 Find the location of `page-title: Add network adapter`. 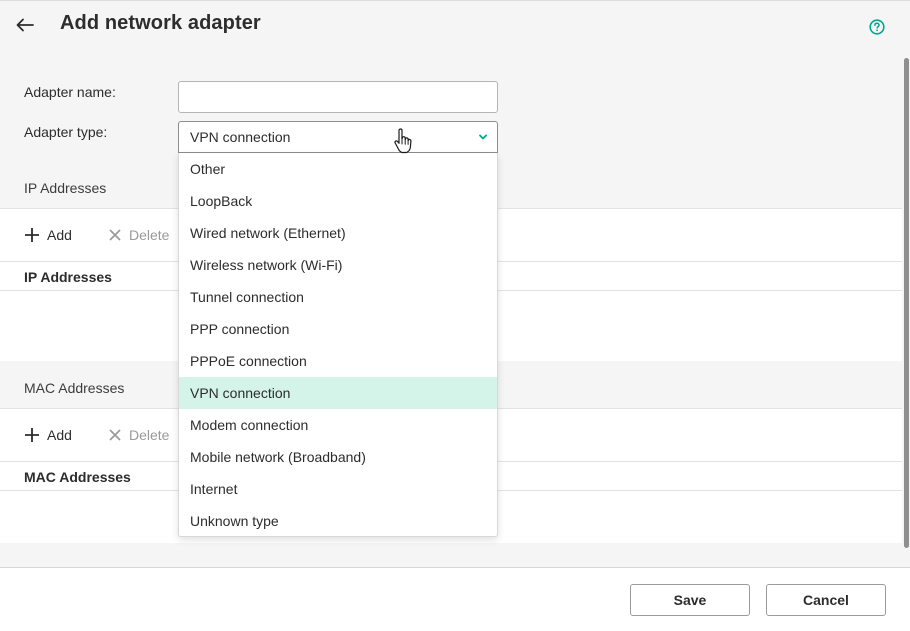

page-title: Add network adapter is located at coordinates (160, 23).